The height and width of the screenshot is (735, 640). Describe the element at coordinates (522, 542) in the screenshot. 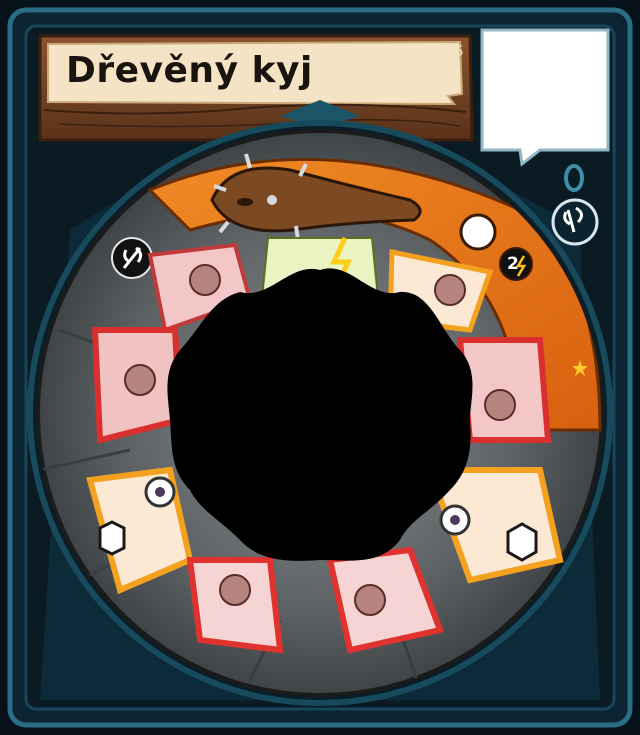

I see `hex-slot-right` at that location.